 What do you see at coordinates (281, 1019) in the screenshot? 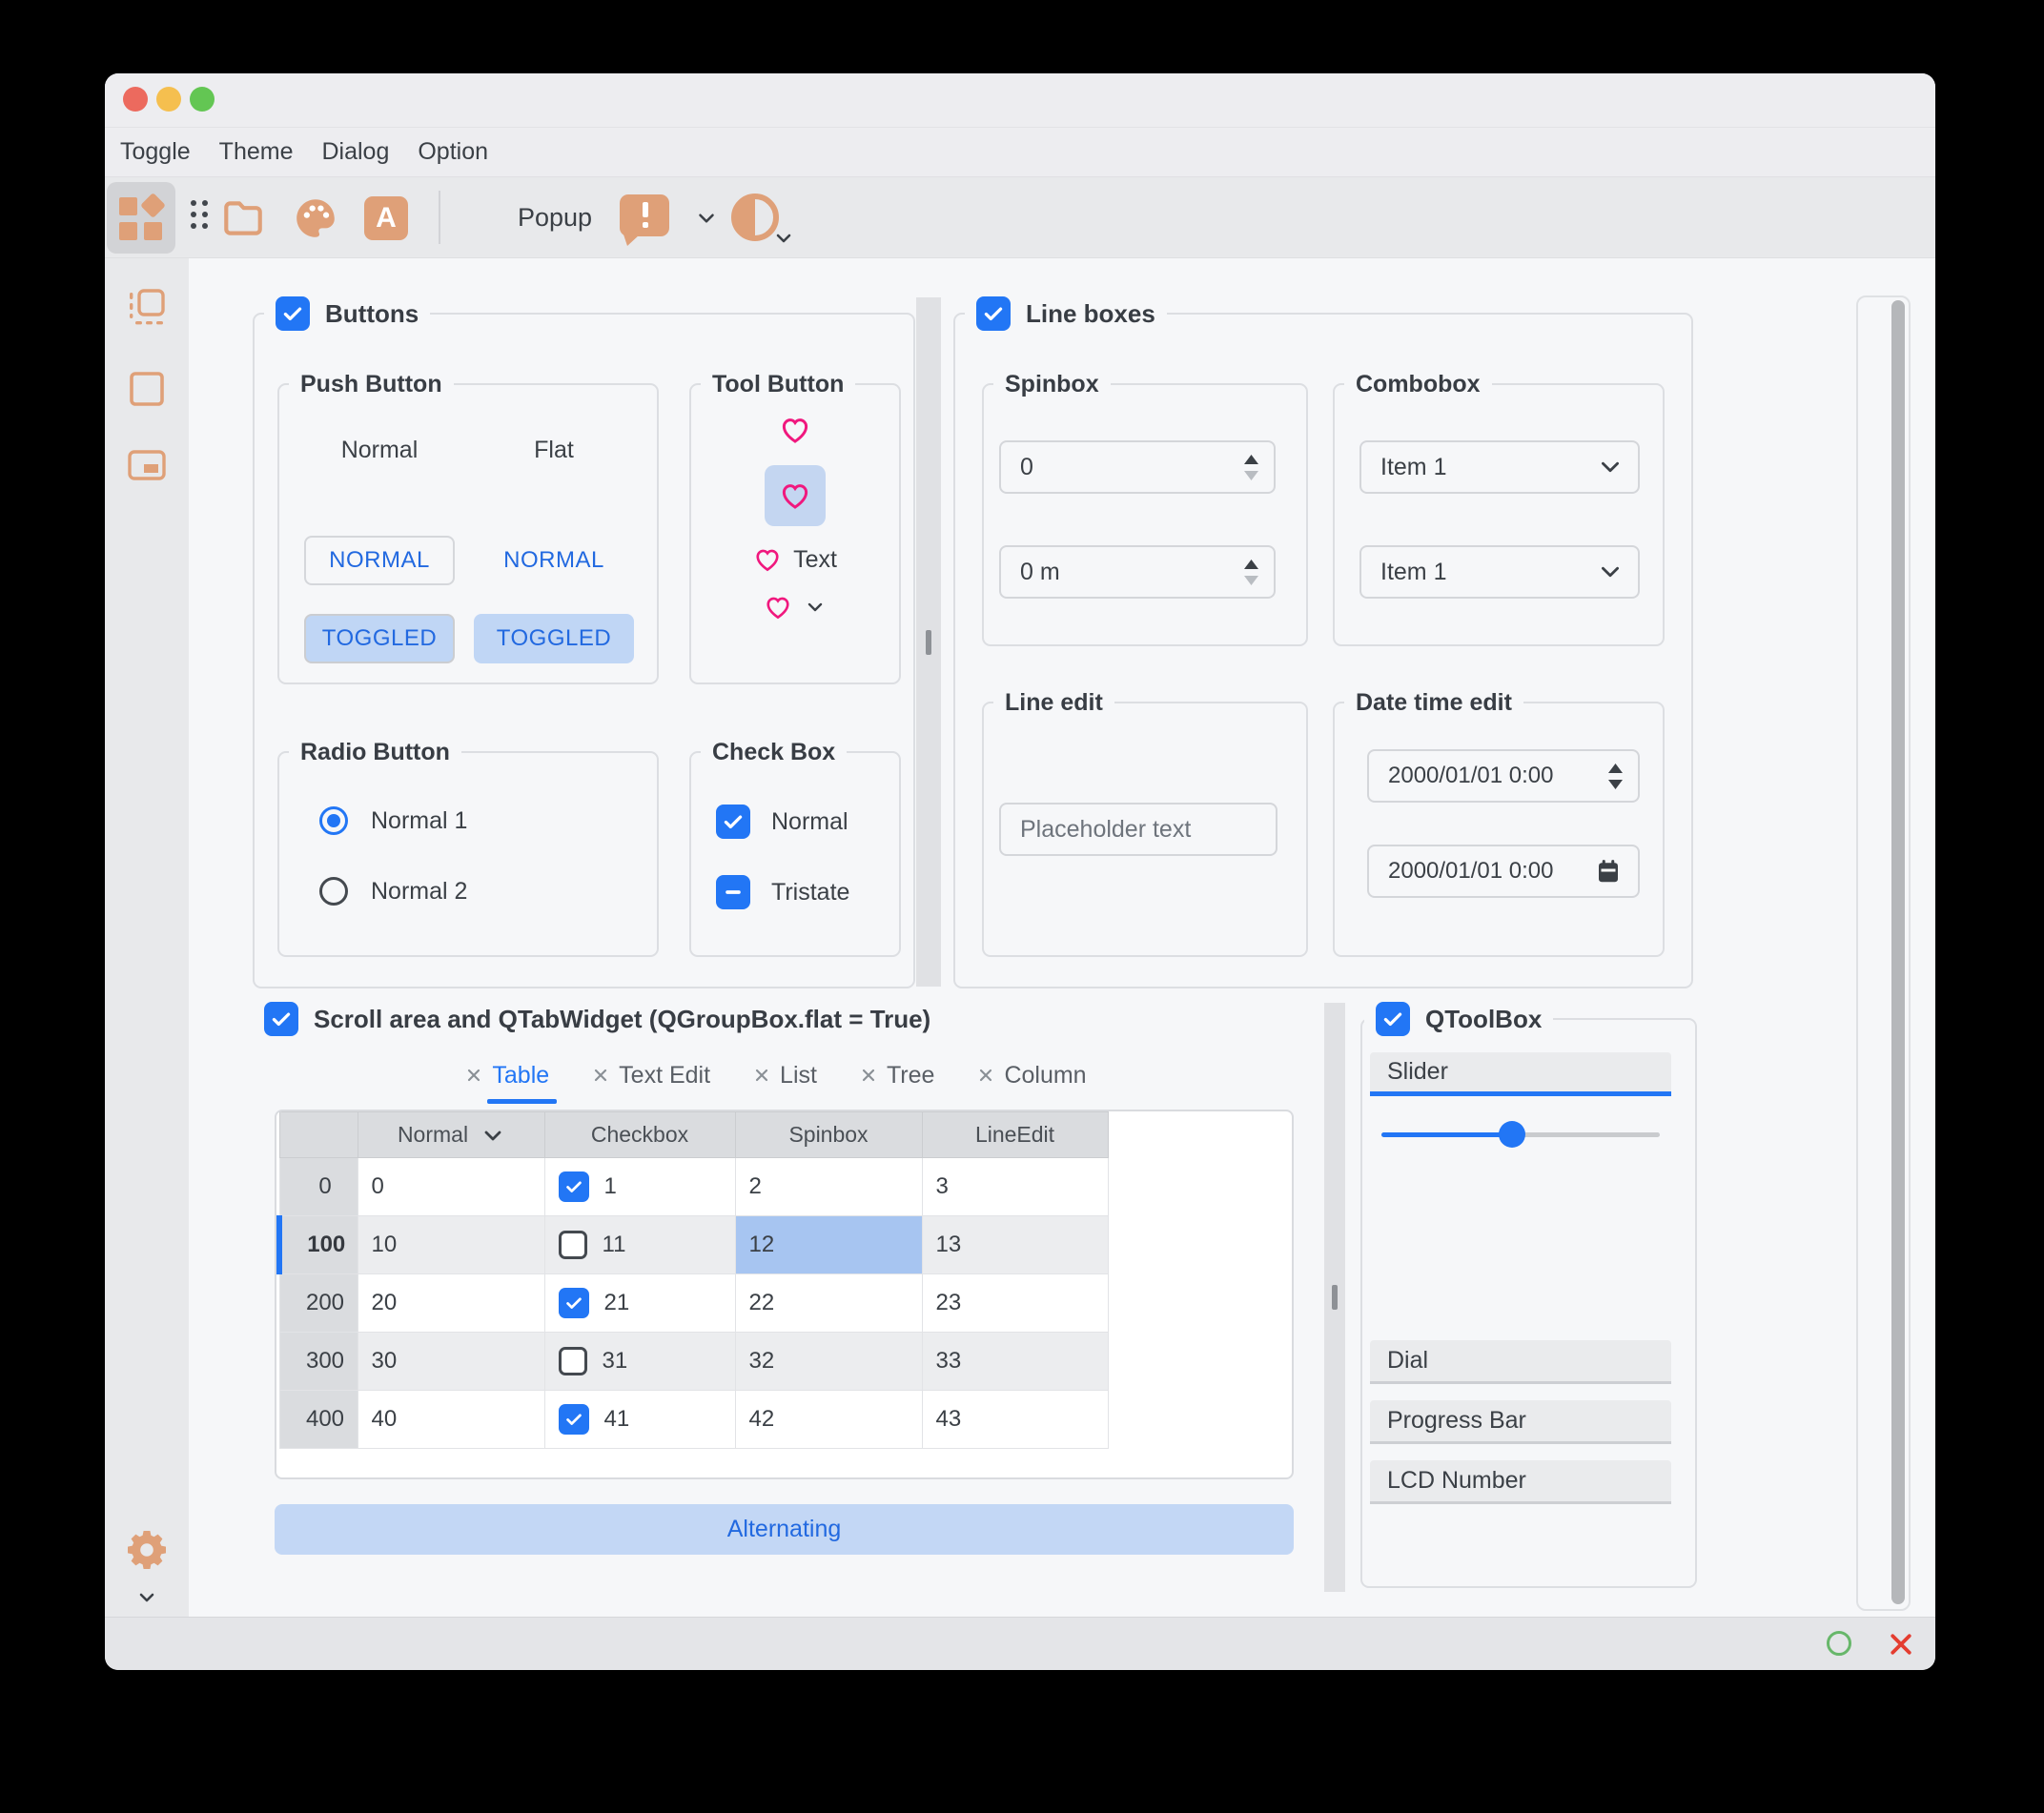
I see `scroll-area-group-checkbox` at bounding box center [281, 1019].